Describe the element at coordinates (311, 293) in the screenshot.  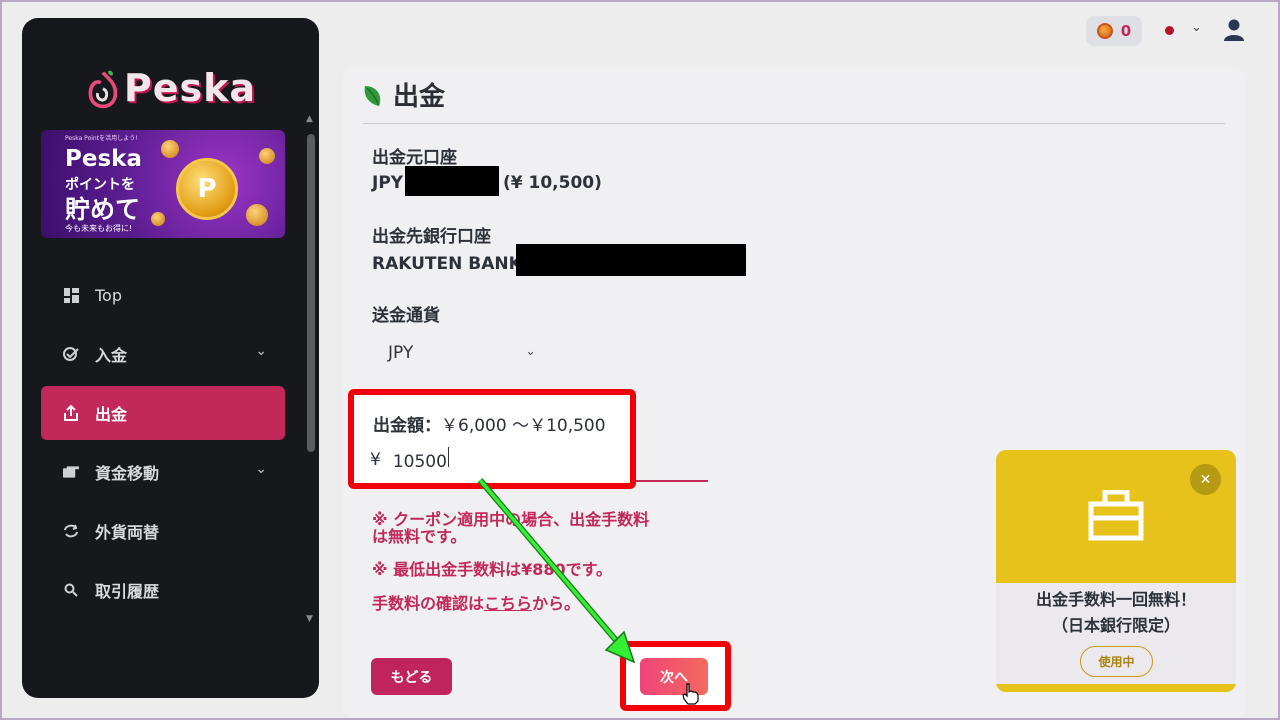
I see `scrollbar-thumb` at that location.